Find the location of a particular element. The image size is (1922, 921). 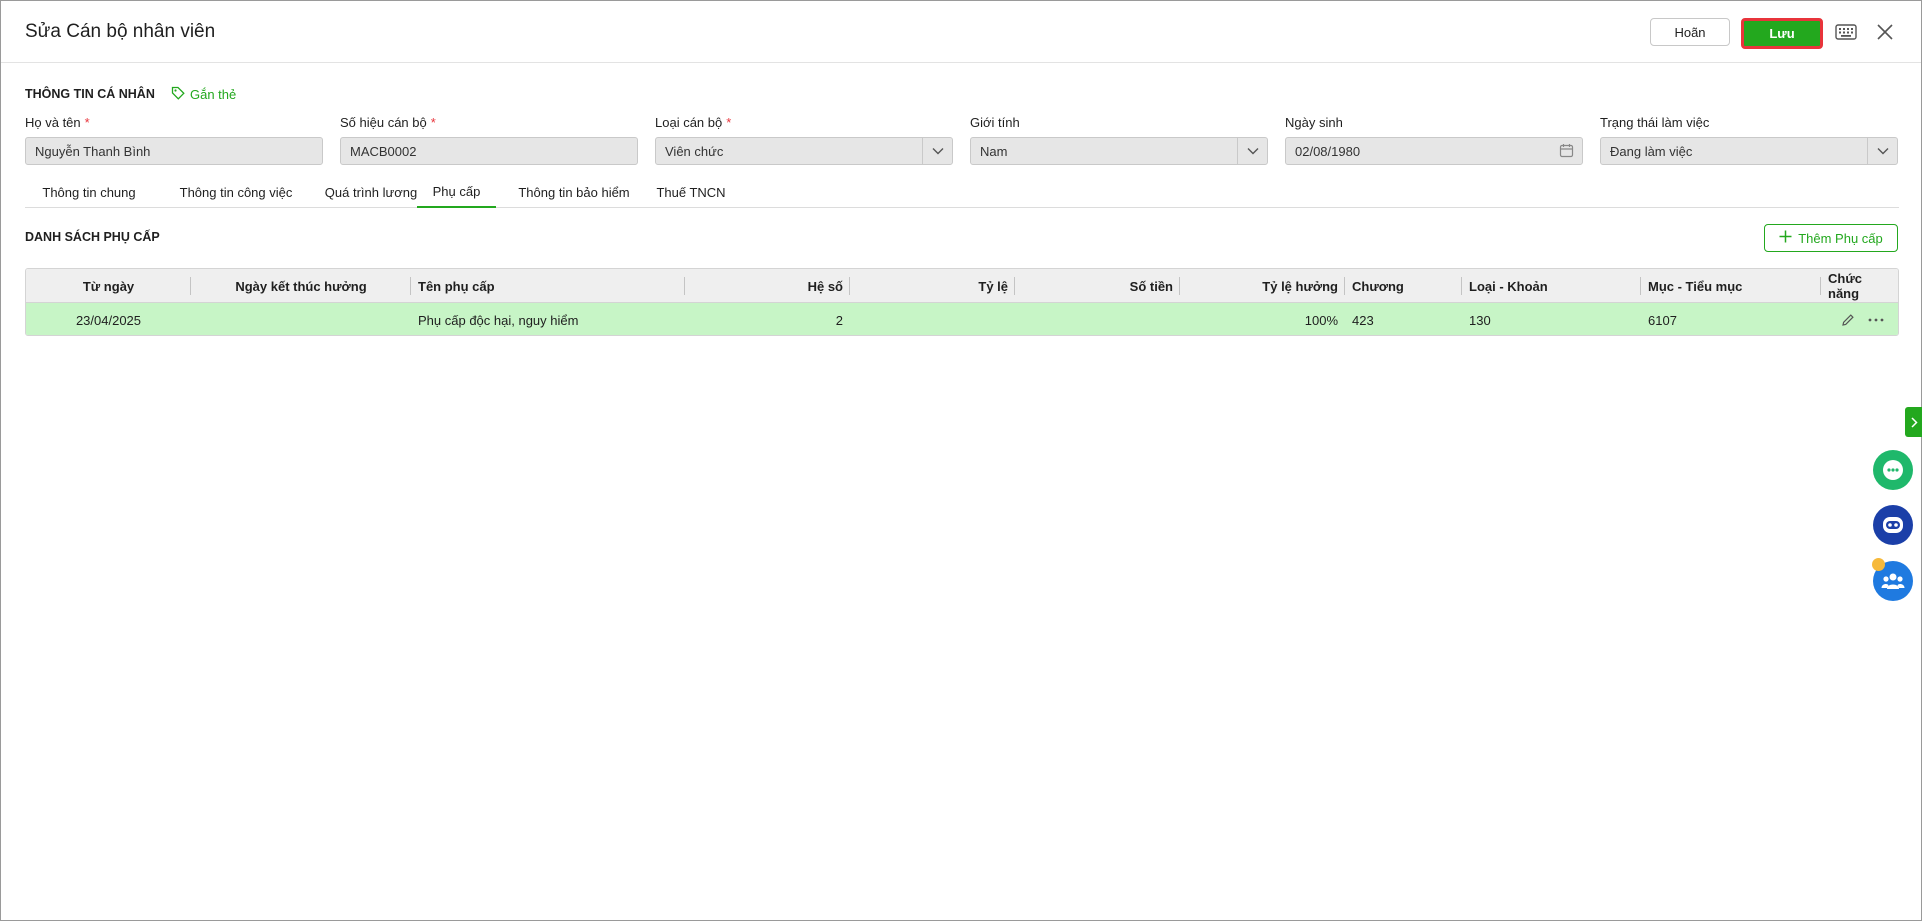

calendar-icon is located at coordinates (1566, 152).